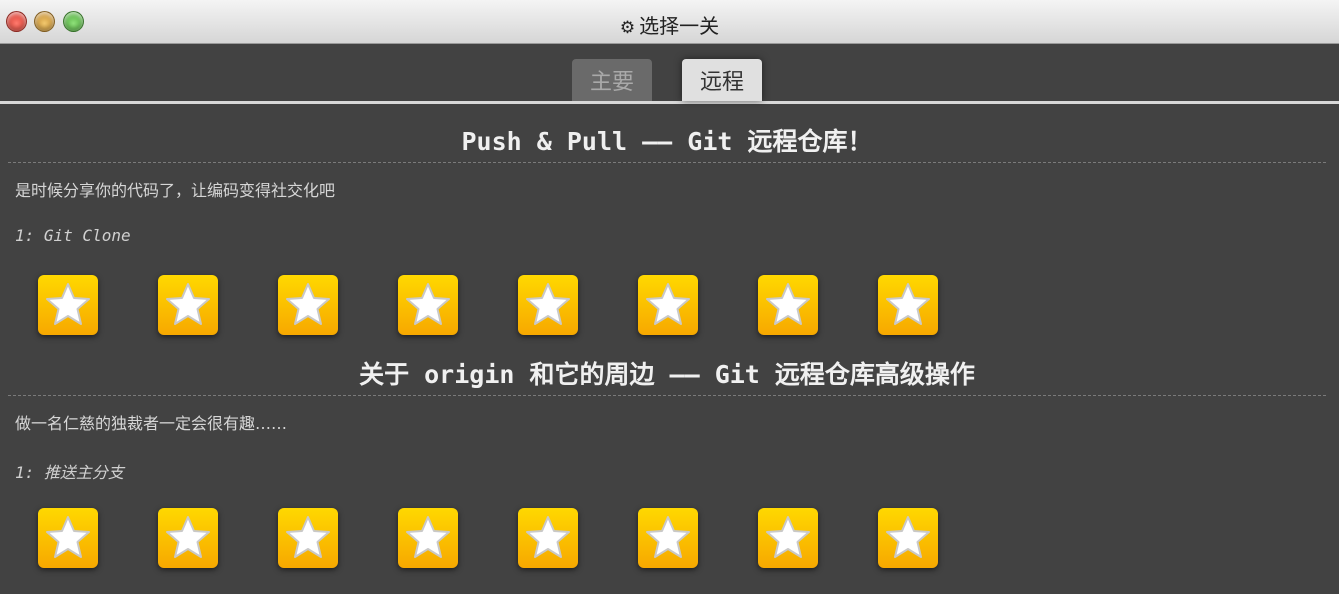 This screenshot has height=594, width=1339. I want to click on level-group-label: 1: 推送主分支, so click(69, 472).